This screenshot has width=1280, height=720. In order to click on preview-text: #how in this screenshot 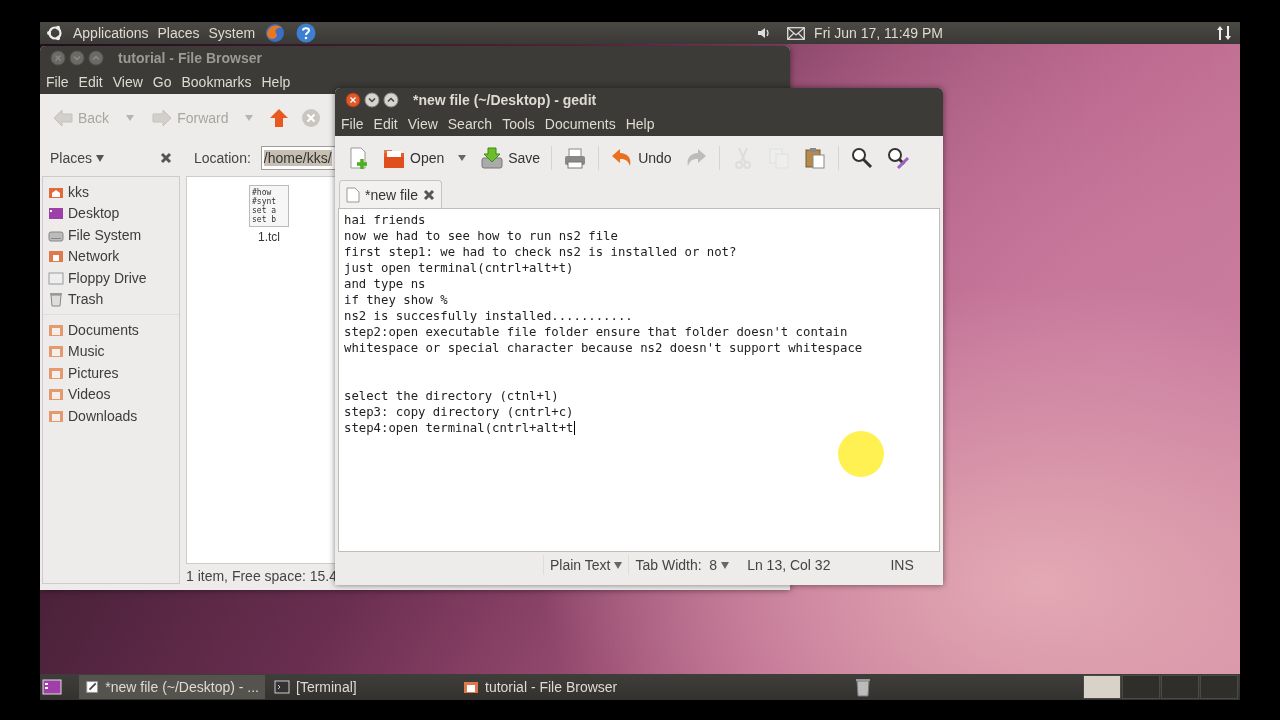, I will do `click(262, 192)`.